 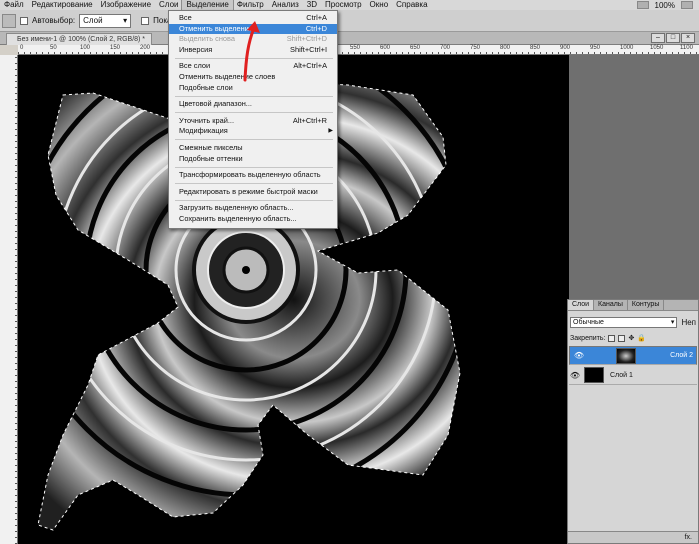 What do you see at coordinates (9, 20) in the screenshot?
I see `move-tool-icon` at bounding box center [9, 20].